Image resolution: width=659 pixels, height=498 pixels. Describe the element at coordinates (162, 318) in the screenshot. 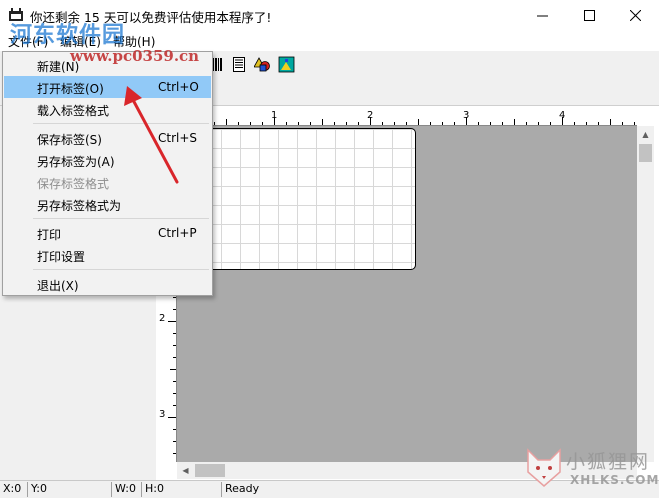

I see `ruler-left-label: 2` at that location.